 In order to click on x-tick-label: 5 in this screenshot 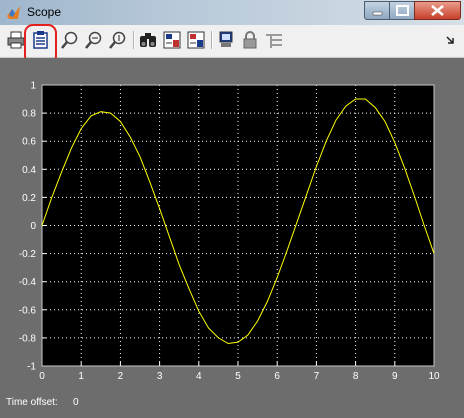, I will do `click(238, 376)`.